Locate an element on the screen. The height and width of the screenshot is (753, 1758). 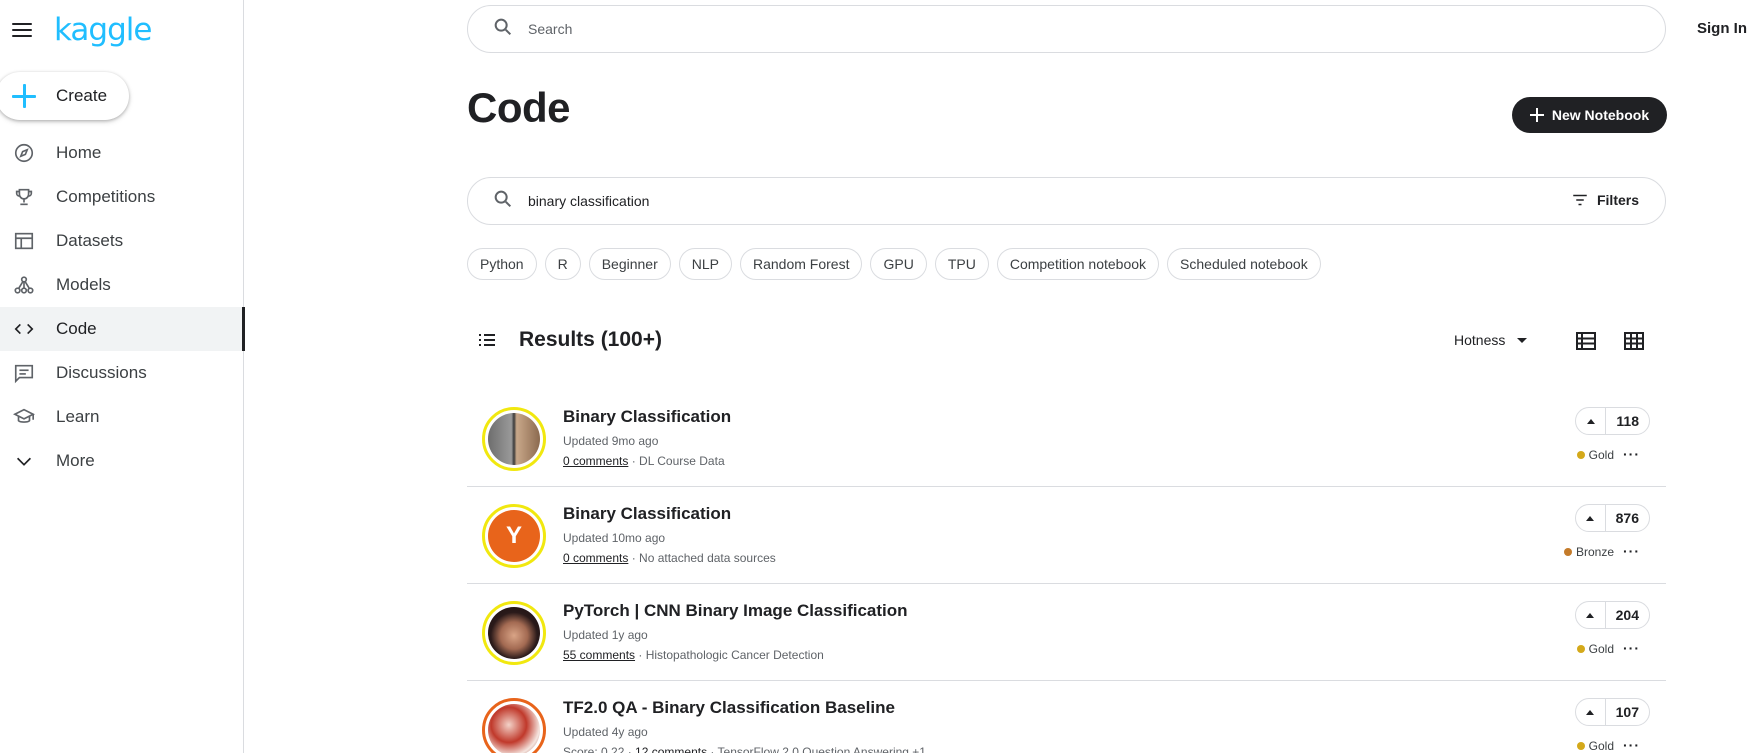
updated-time: Updated 1y ago is located at coordinates (605, 635).